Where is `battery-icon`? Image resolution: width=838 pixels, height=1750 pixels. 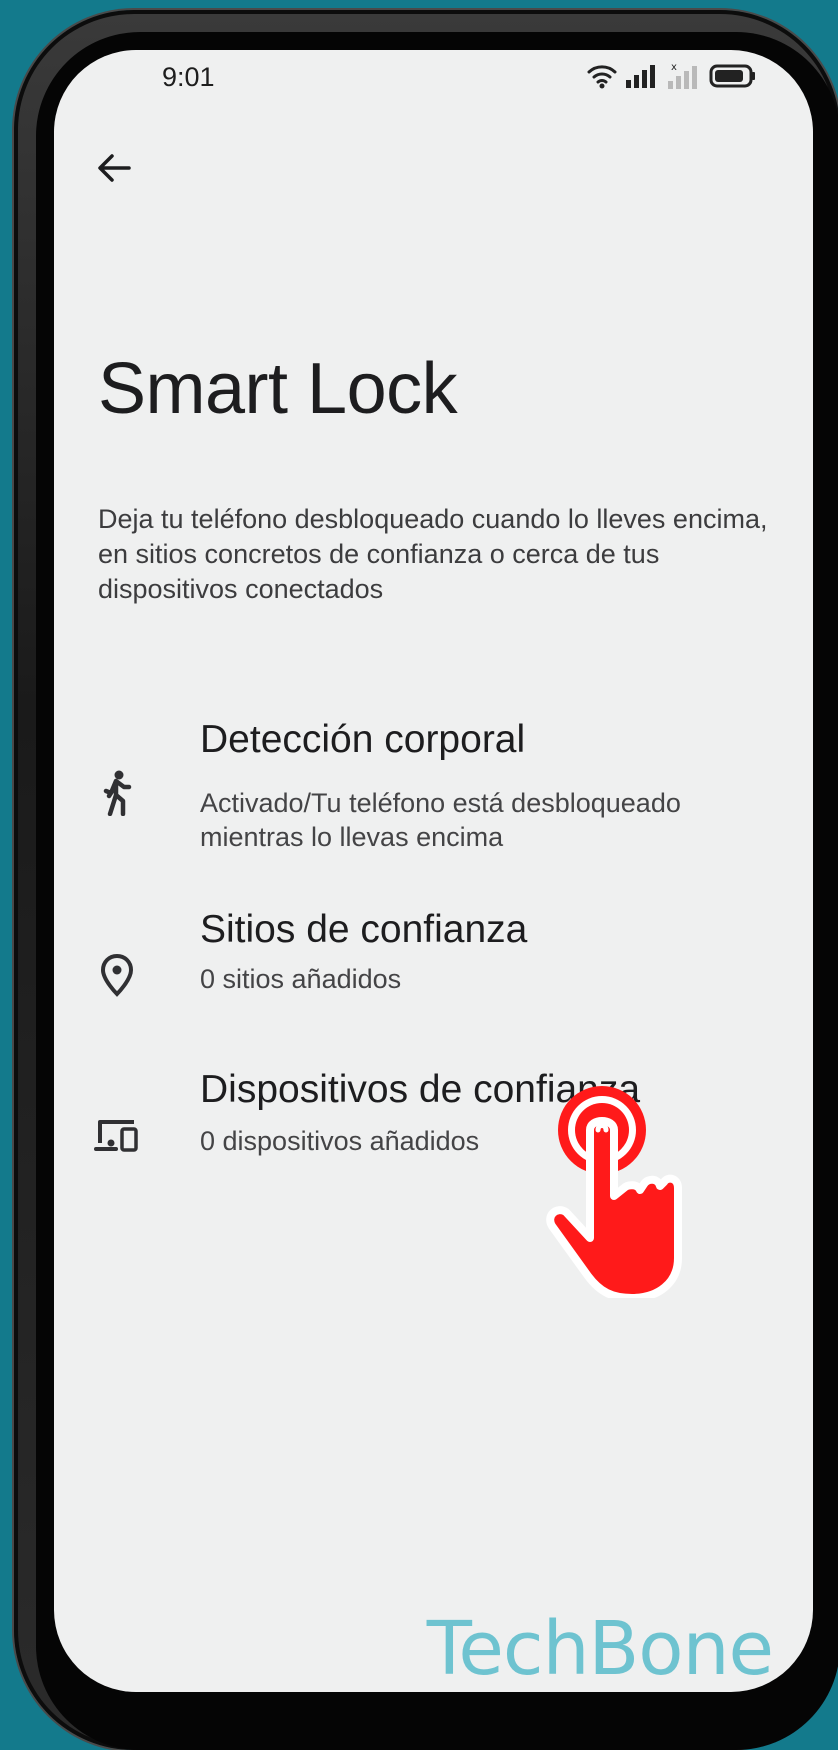
battery-icon is located at coordinates (732, 76).